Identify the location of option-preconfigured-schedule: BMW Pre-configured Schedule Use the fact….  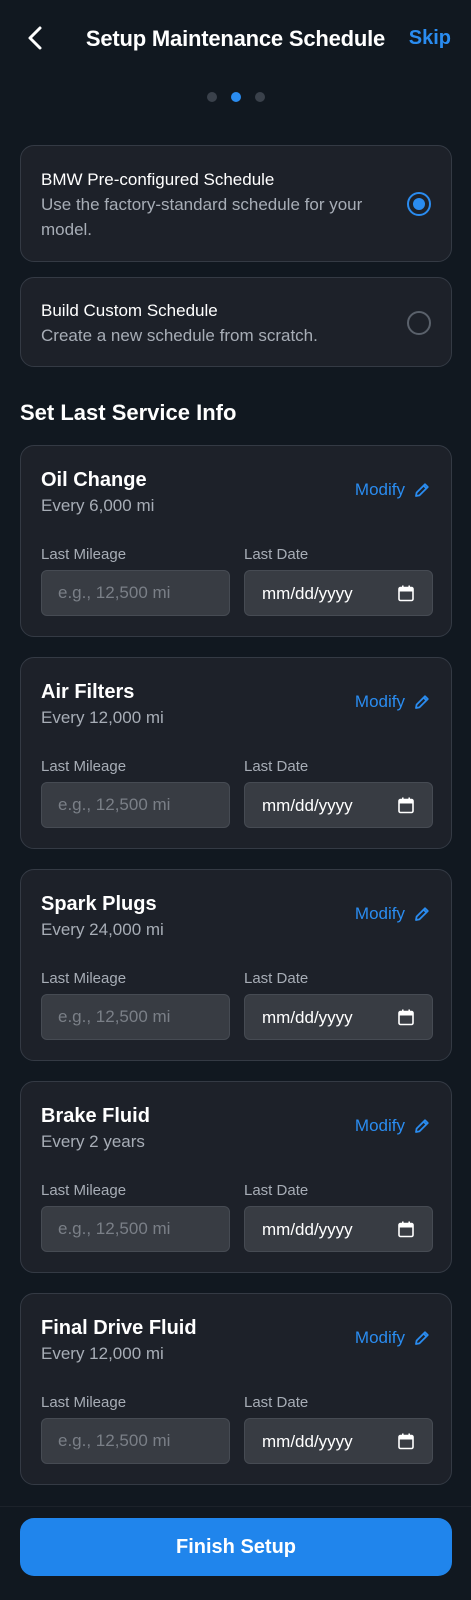
(236, 203).